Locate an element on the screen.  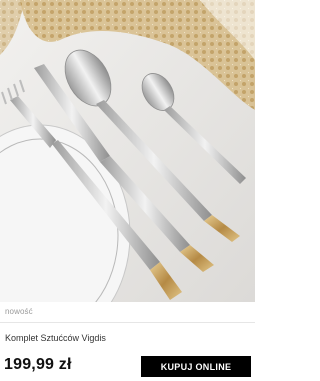
divider is located at coordinates (127, 322).